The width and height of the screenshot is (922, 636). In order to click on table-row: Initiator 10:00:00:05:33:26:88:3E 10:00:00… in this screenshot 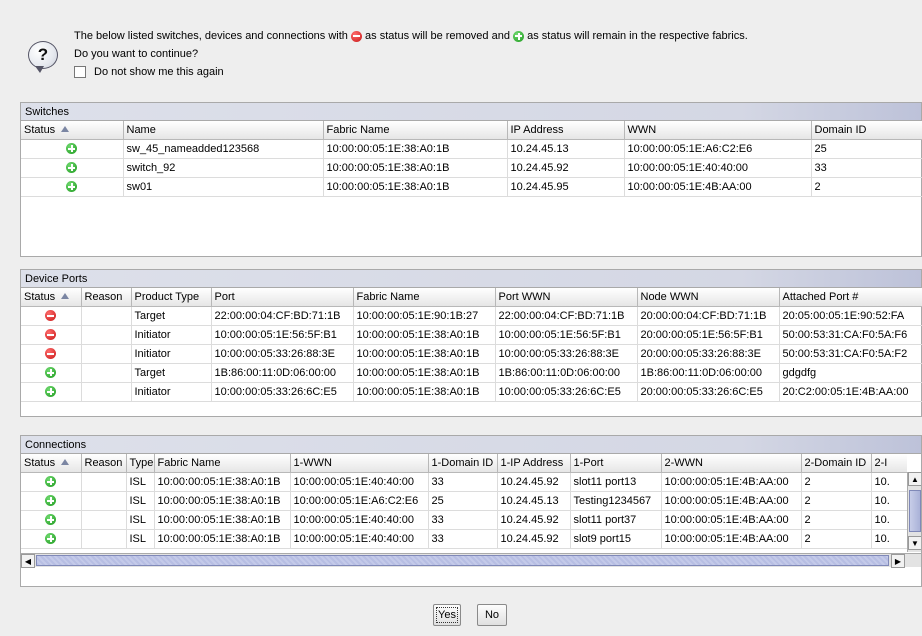, I will do `click(471, 354)`.